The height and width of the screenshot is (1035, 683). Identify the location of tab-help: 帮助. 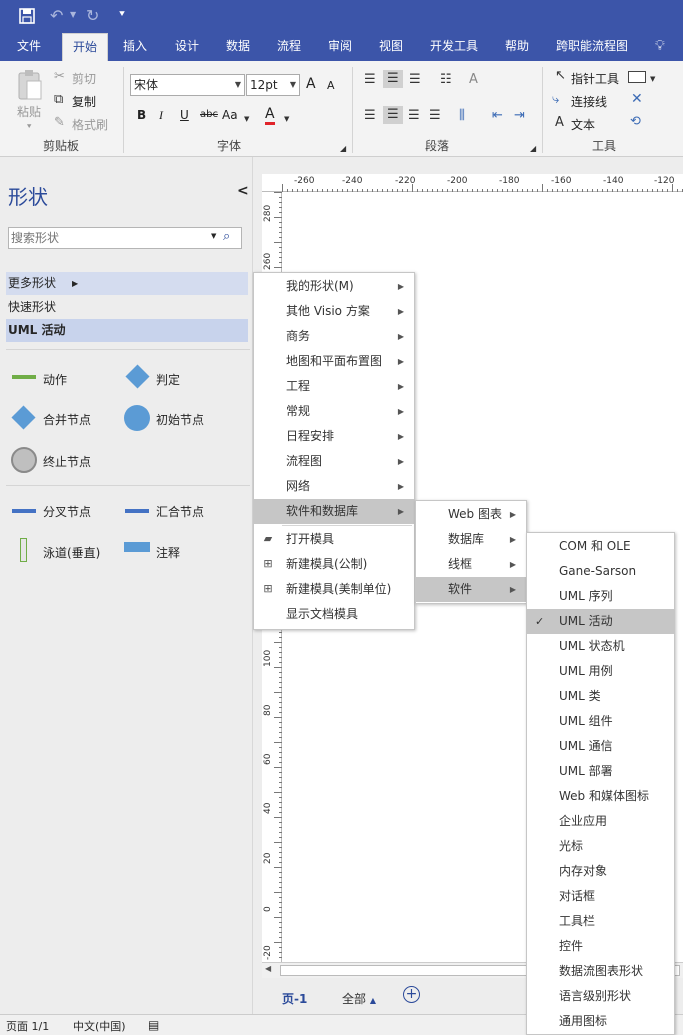
(517, 47).